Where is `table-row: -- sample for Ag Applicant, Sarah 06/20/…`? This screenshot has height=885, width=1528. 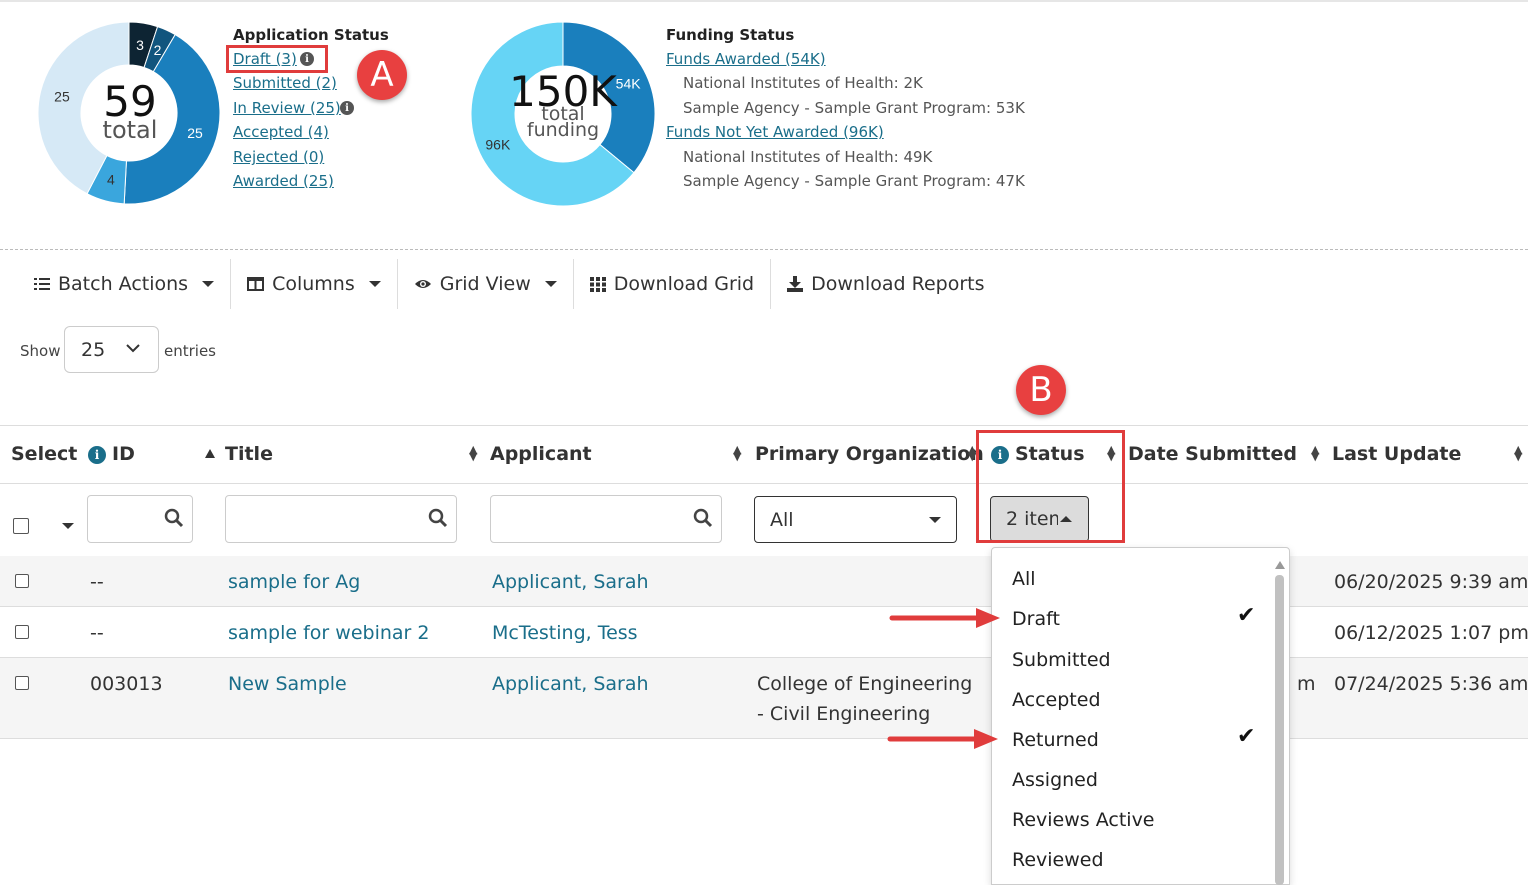 table-row: -- sample for Ag Applicant, Sarah 06/20/… is located at coordinates (764, 581).